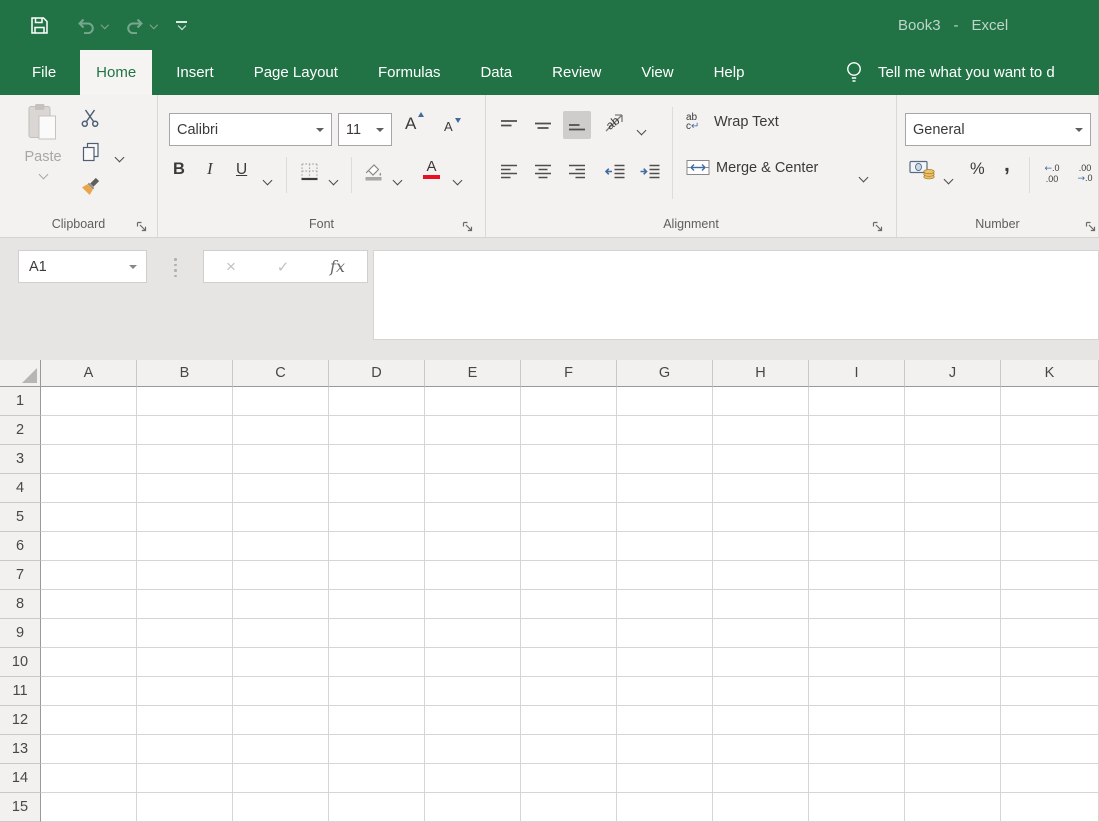  What do you see at coordinates (337, 266) in the screenshot?
I see `insert-function-button: fx` at bounding box center [337, 266].